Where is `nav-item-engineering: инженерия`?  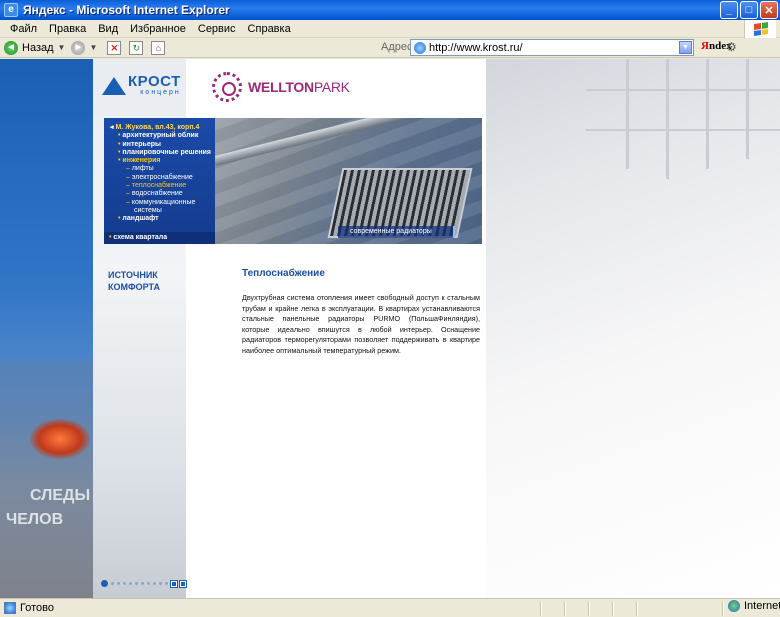
nav-item-engineering: инженерия is located at coordinates (159, 161).